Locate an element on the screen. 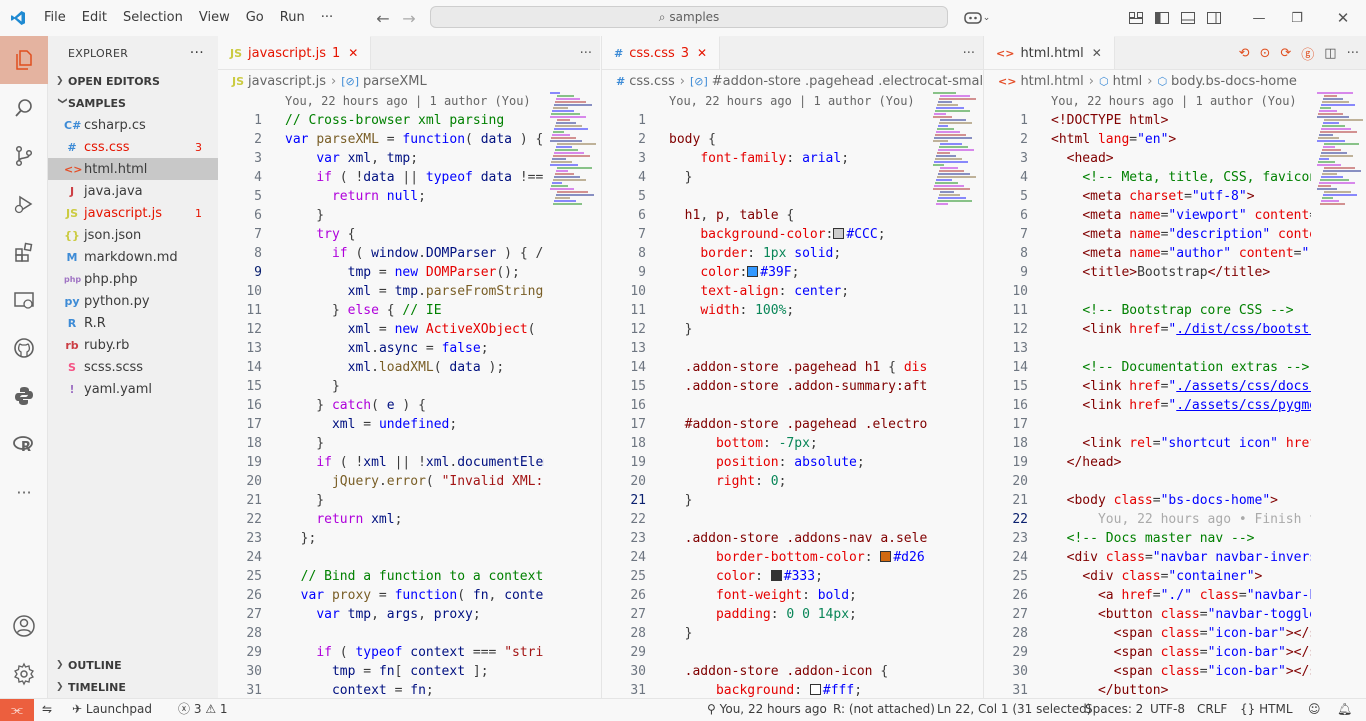 This screenshot has height=721, width=1366. python-icon is located at coordinates (24, 396).